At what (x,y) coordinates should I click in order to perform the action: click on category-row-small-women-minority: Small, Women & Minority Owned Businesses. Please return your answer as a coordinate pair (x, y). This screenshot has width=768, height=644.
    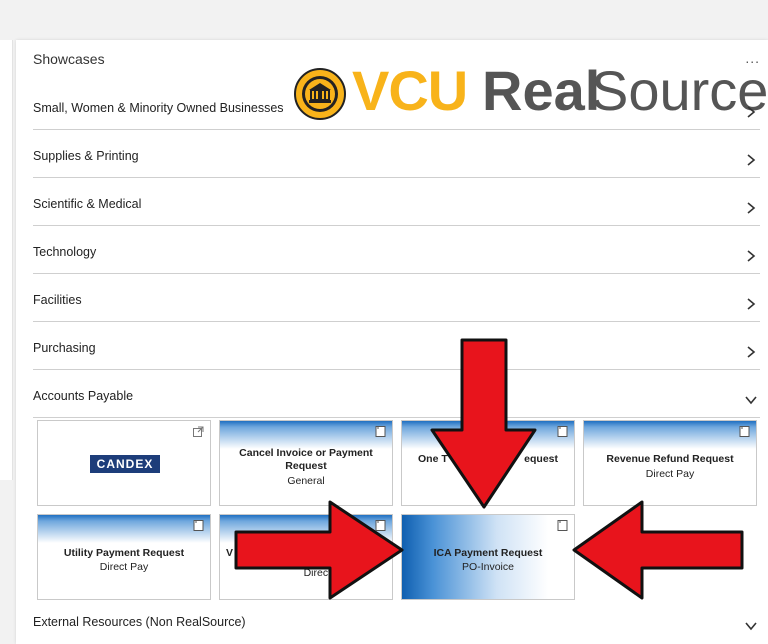
    Looking at the image, I should click on (396, 106).